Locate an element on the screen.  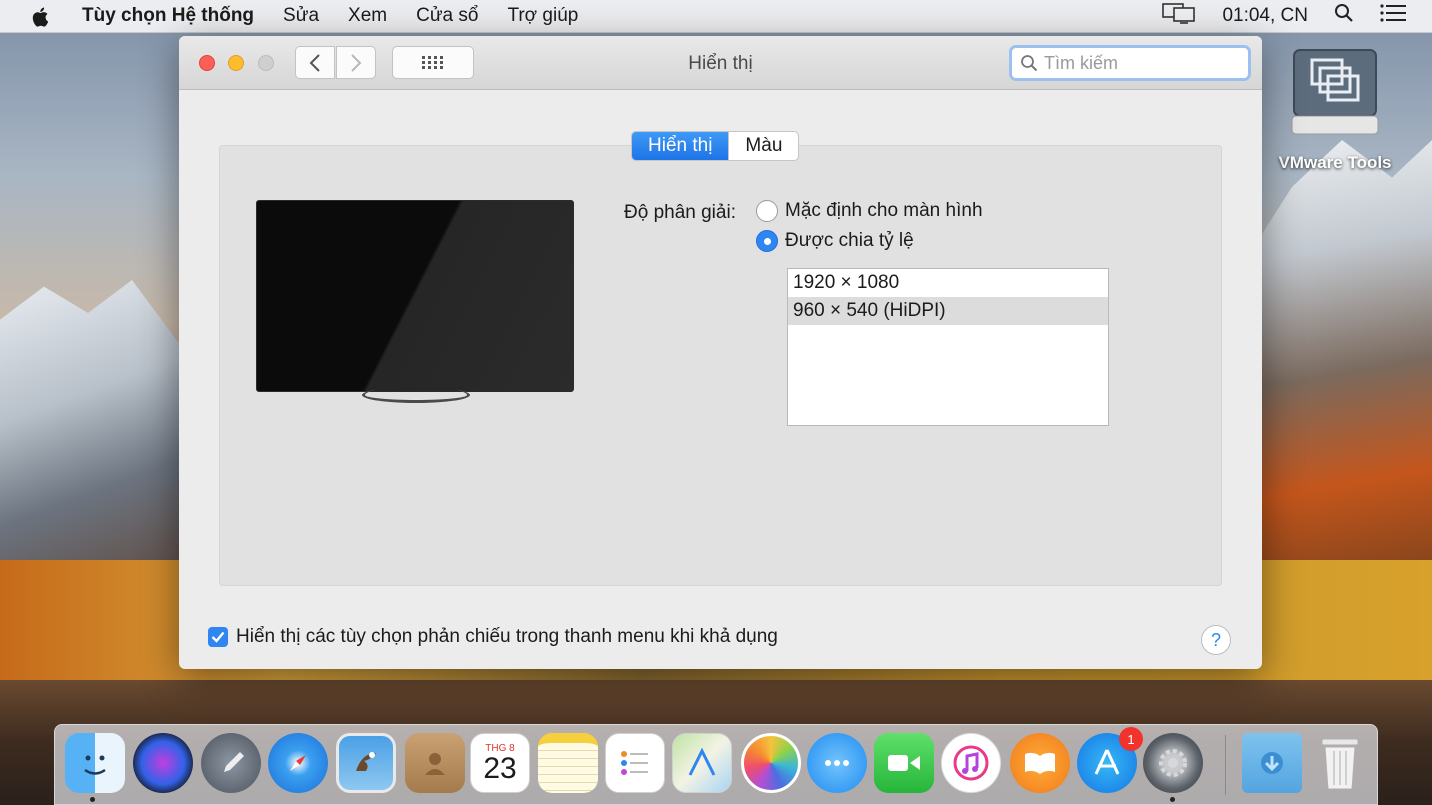
wallpaper-mountain-right is located at coordinates (1332, 375).